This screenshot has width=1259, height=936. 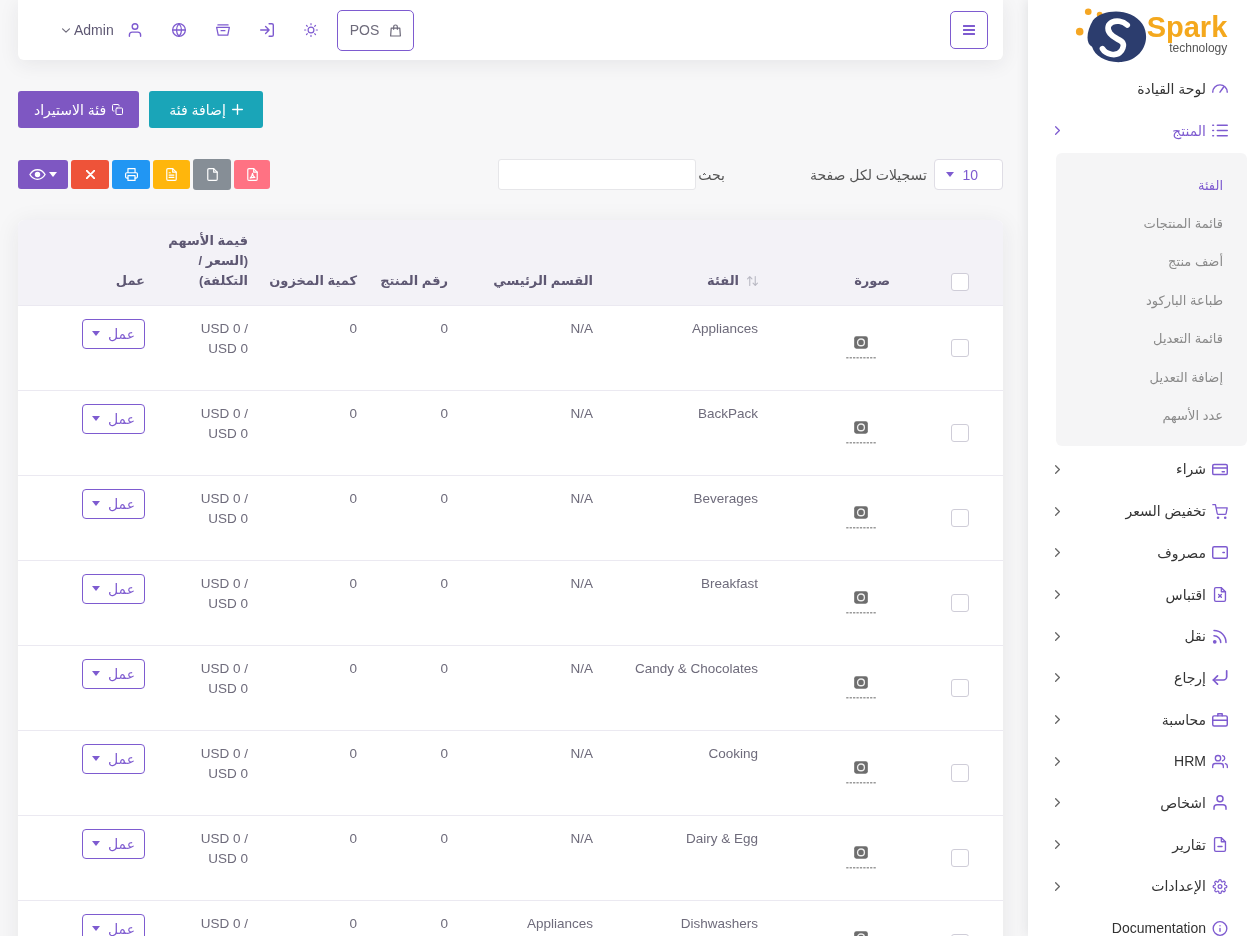 What do you see at coordinates (1143, 594) in the screenshot?
I see `sidebar-item: اقتباس` at bounding box center [1143, 594].